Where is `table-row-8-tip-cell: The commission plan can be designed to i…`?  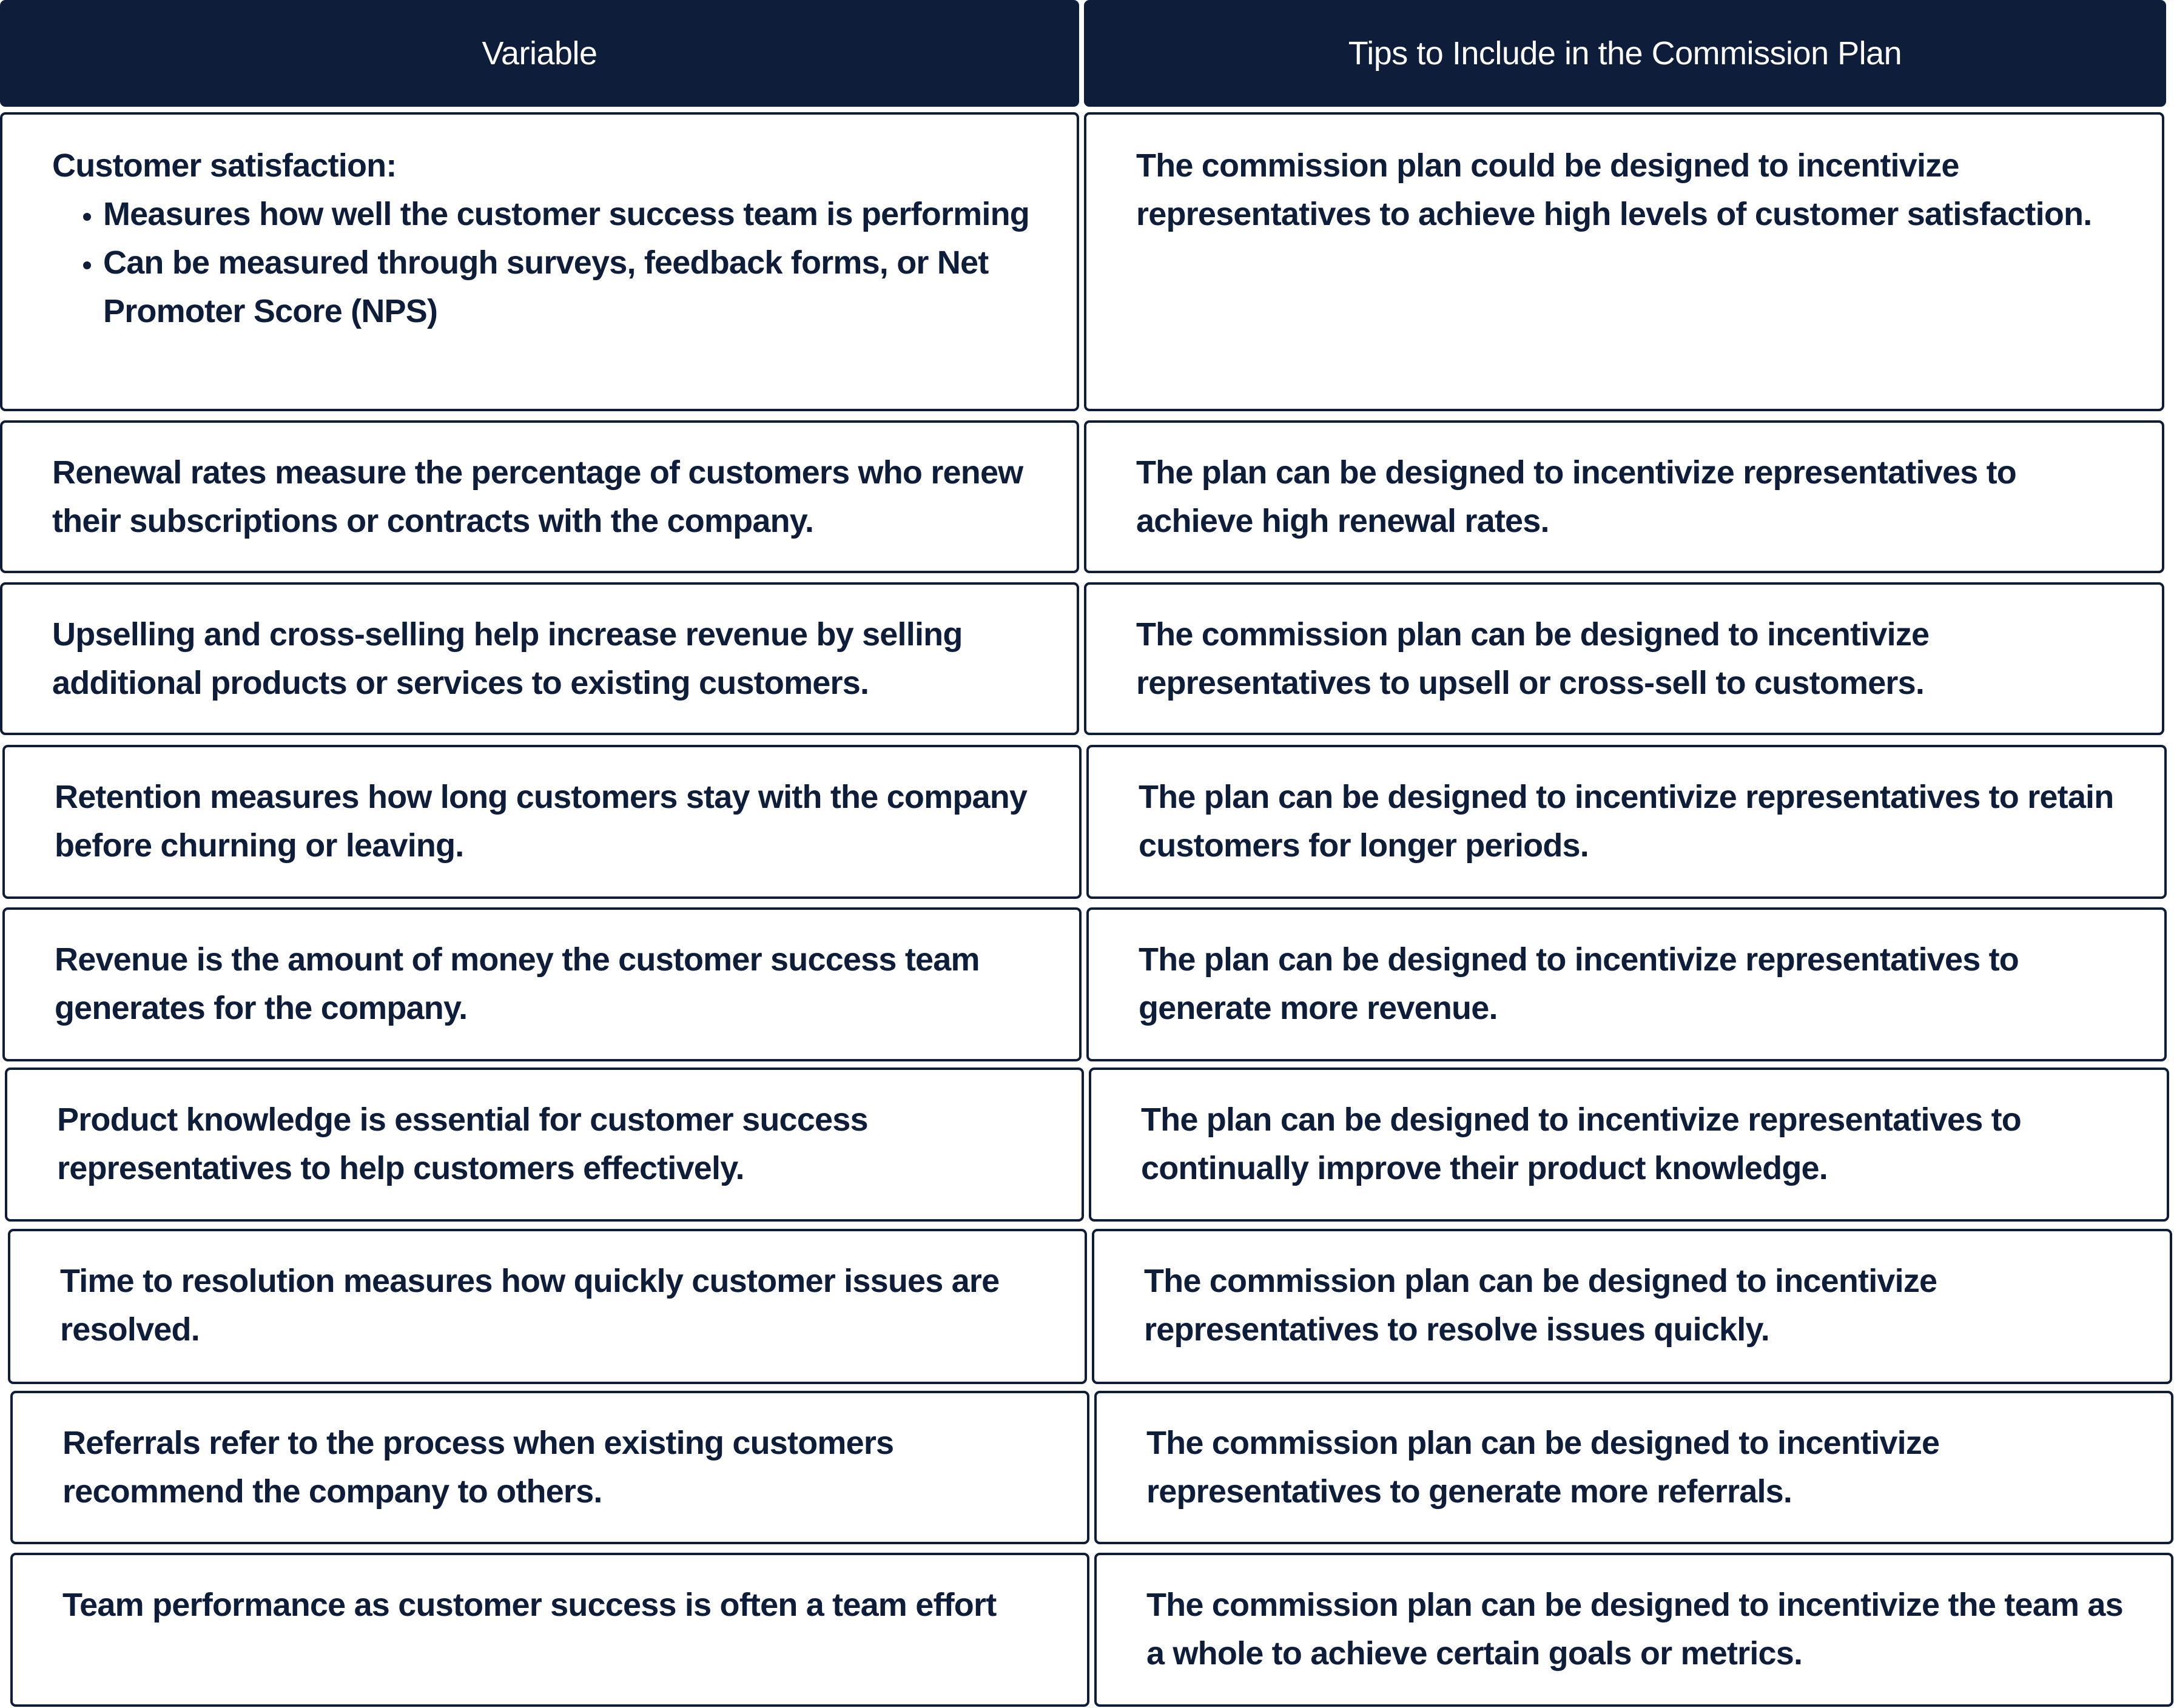 table-row-8-tip-cell: The commission plan can be designed to i… is located at coordinates (1633, 1467).